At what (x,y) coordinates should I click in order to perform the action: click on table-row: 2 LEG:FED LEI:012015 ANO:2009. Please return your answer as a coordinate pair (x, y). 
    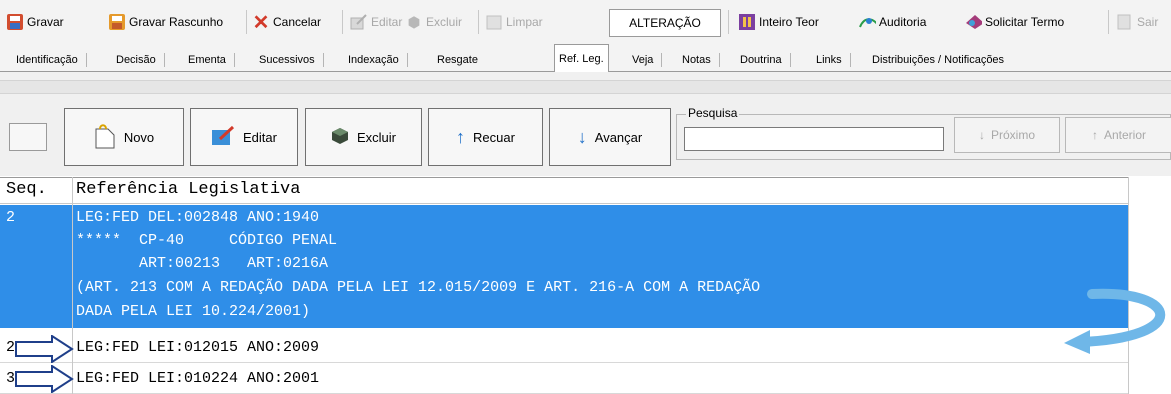
    Looking at the image, I should click on (564, 348).